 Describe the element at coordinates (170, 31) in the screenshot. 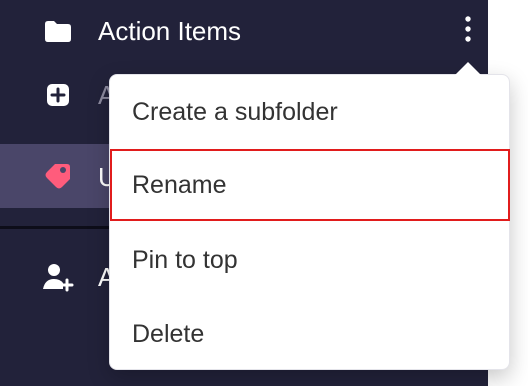

I see `sidebar-item-label: Action Items` at that location.